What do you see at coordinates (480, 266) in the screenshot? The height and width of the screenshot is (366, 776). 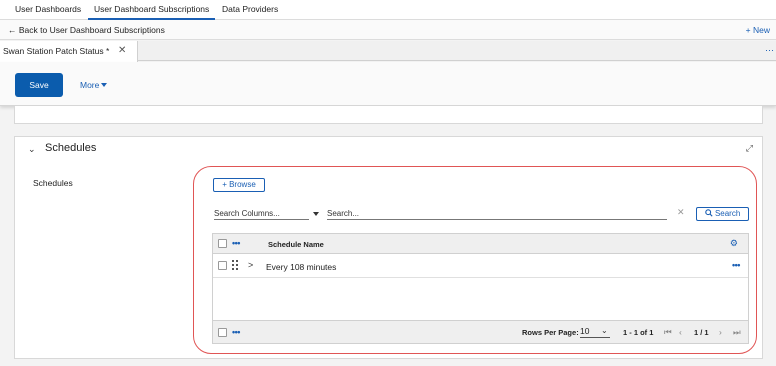 I see `table-row: > Every 108 minutes •••` at bounding box center [480, 266].